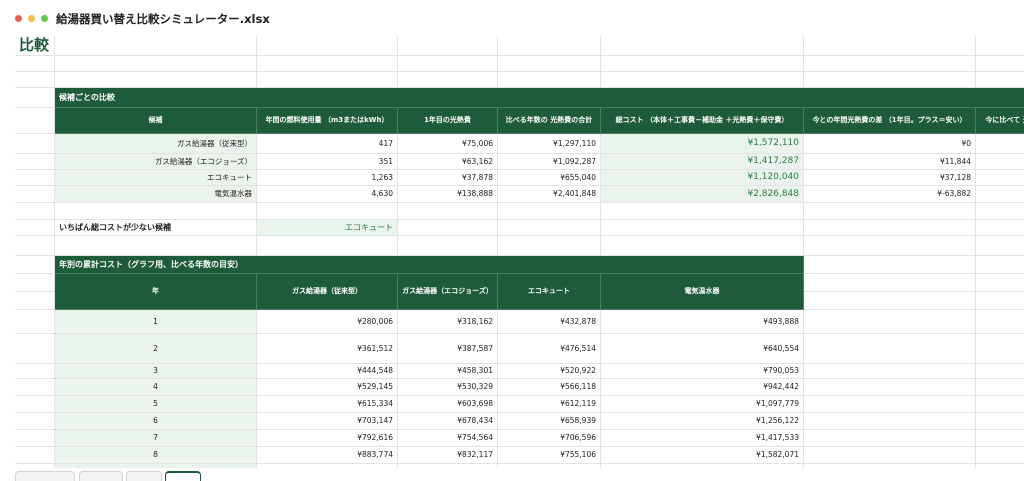  What do you see at coordinates (702, 371) in the screenshot?
I see `cumulative-cost-cell: ¥790,053` at bounding box center [702, 371].